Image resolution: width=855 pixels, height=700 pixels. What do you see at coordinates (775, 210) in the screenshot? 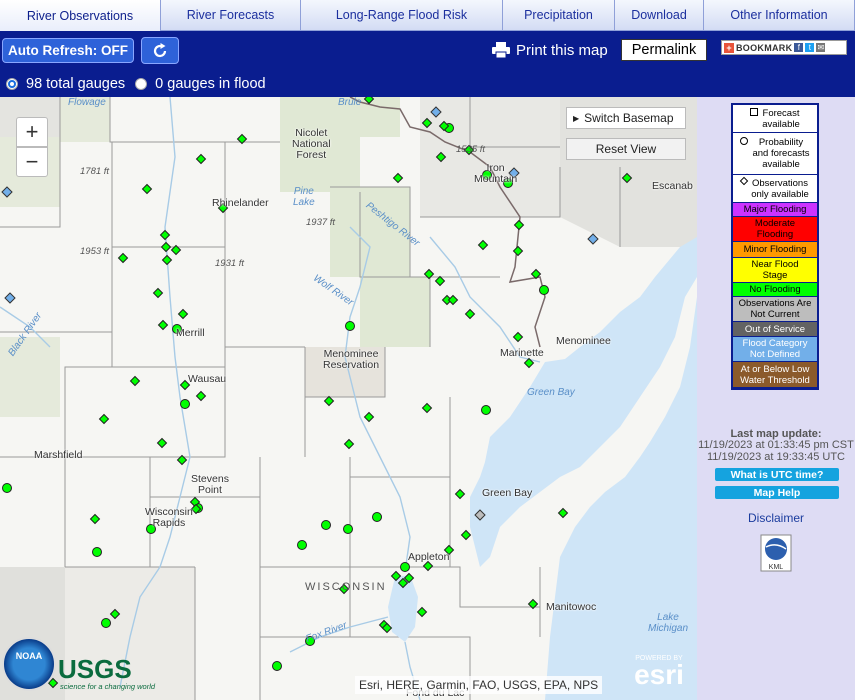
I see `legend-category: Major Flooding` at bounding box center [775, 210].